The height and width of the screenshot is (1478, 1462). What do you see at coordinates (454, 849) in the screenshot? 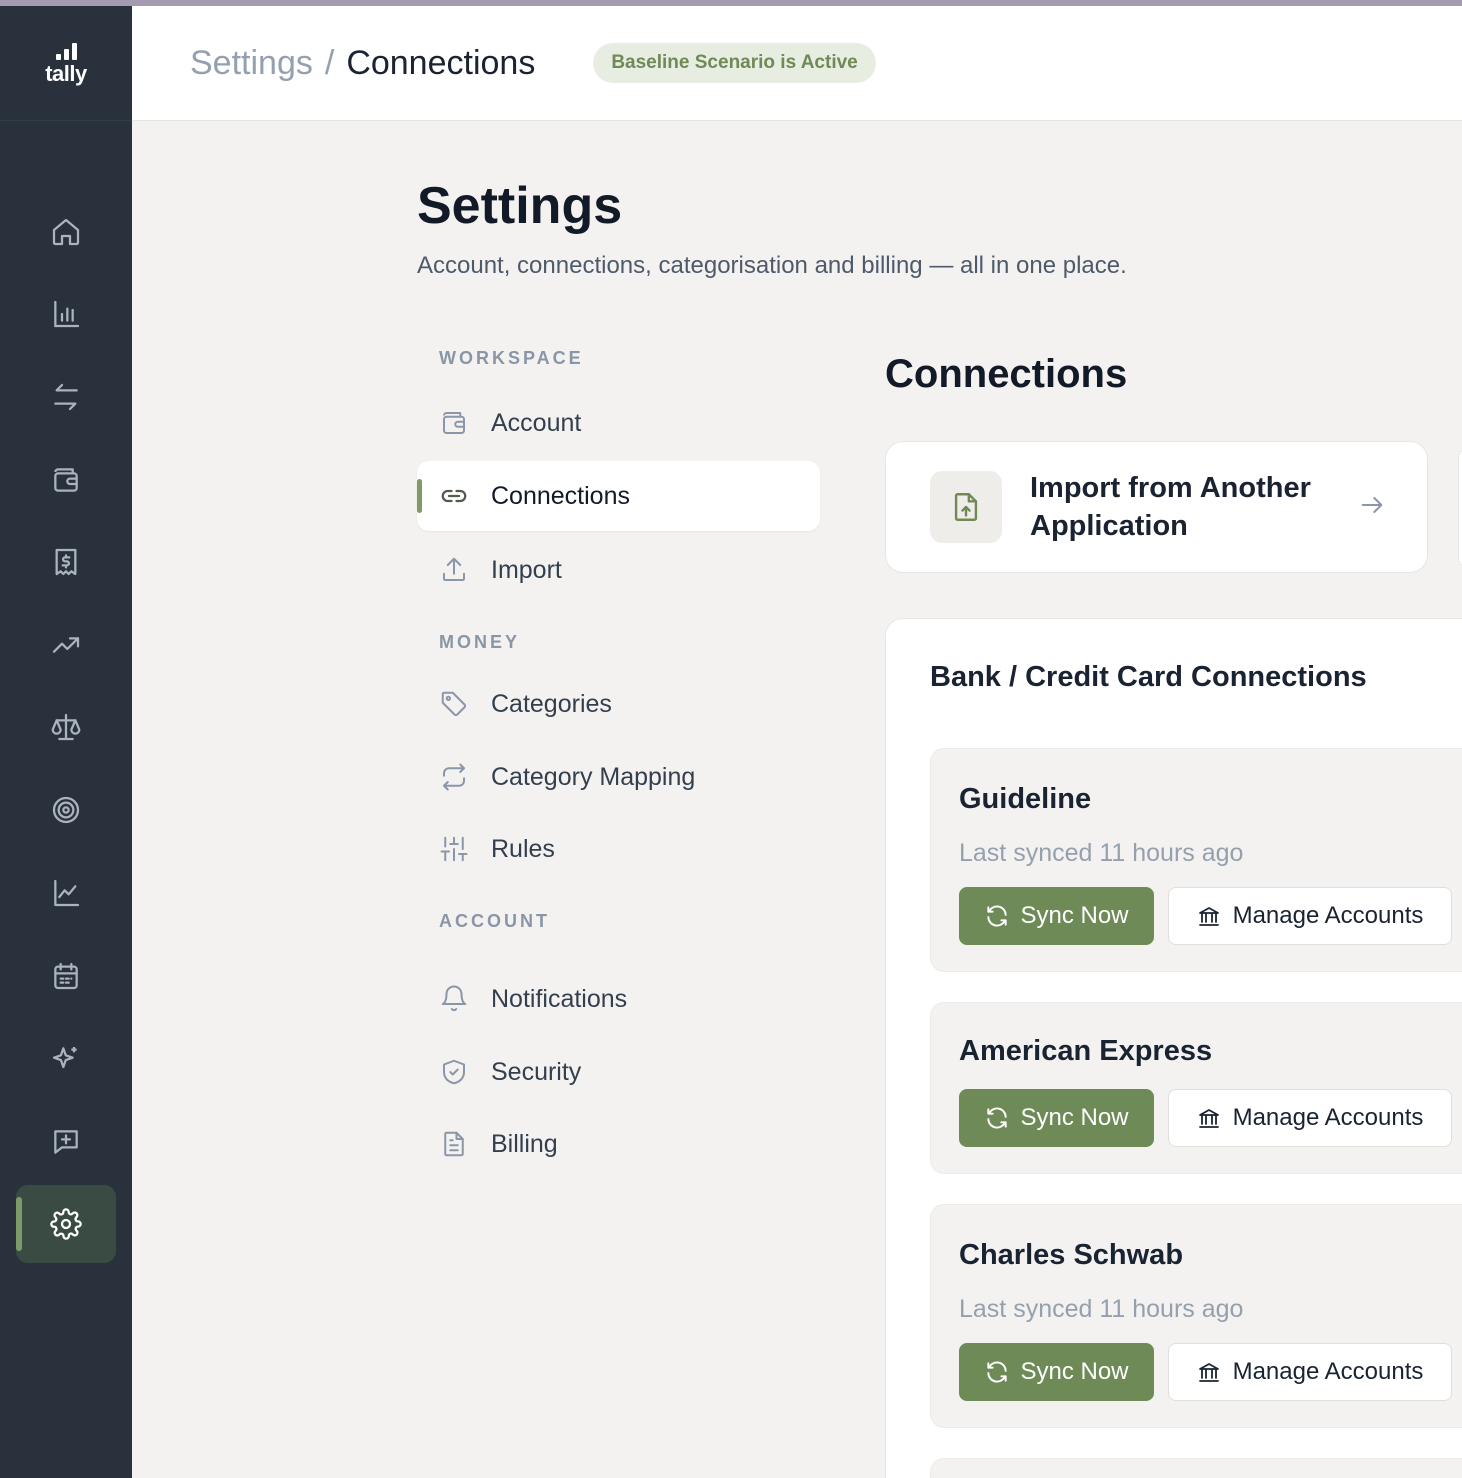
I see `sliders-icon` at bounding box center [454, 849].